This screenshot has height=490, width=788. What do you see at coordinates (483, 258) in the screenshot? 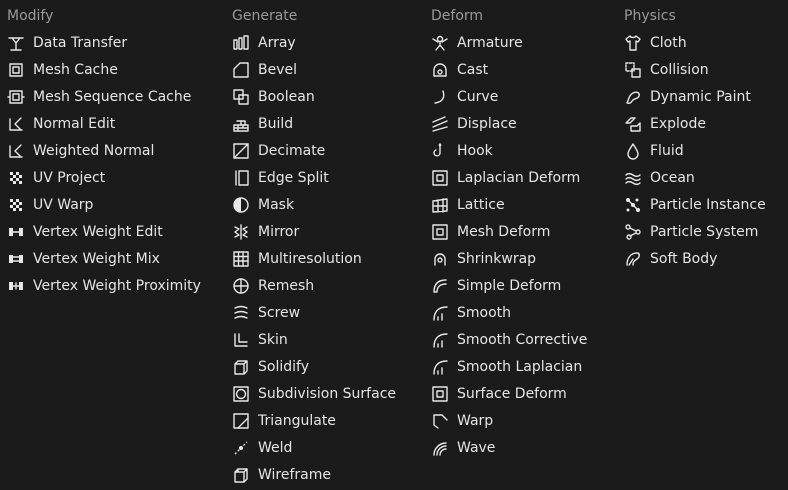
I see `menu-item-shrinkwrap: Shrinkwrap` at bounding box center [483, 258].